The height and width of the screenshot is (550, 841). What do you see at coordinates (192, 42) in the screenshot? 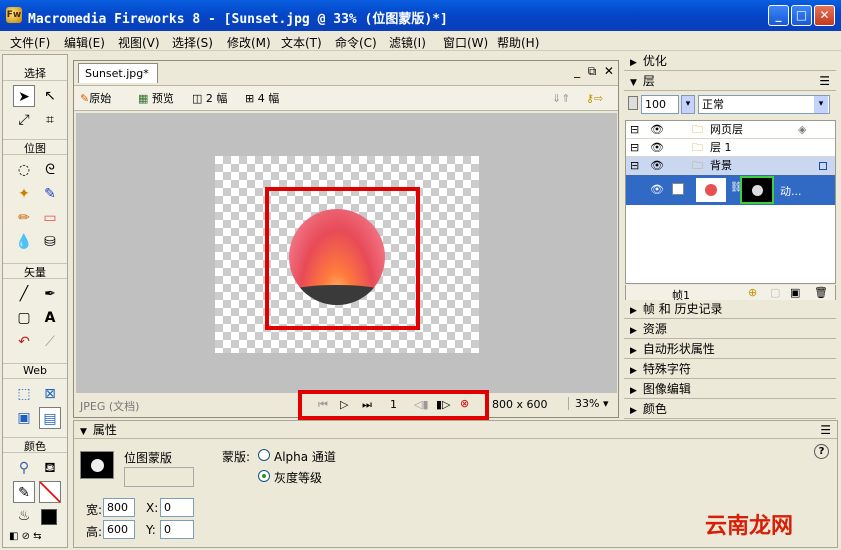
I see `menu-select: 选择(S)` at bounding box center [192, 42].